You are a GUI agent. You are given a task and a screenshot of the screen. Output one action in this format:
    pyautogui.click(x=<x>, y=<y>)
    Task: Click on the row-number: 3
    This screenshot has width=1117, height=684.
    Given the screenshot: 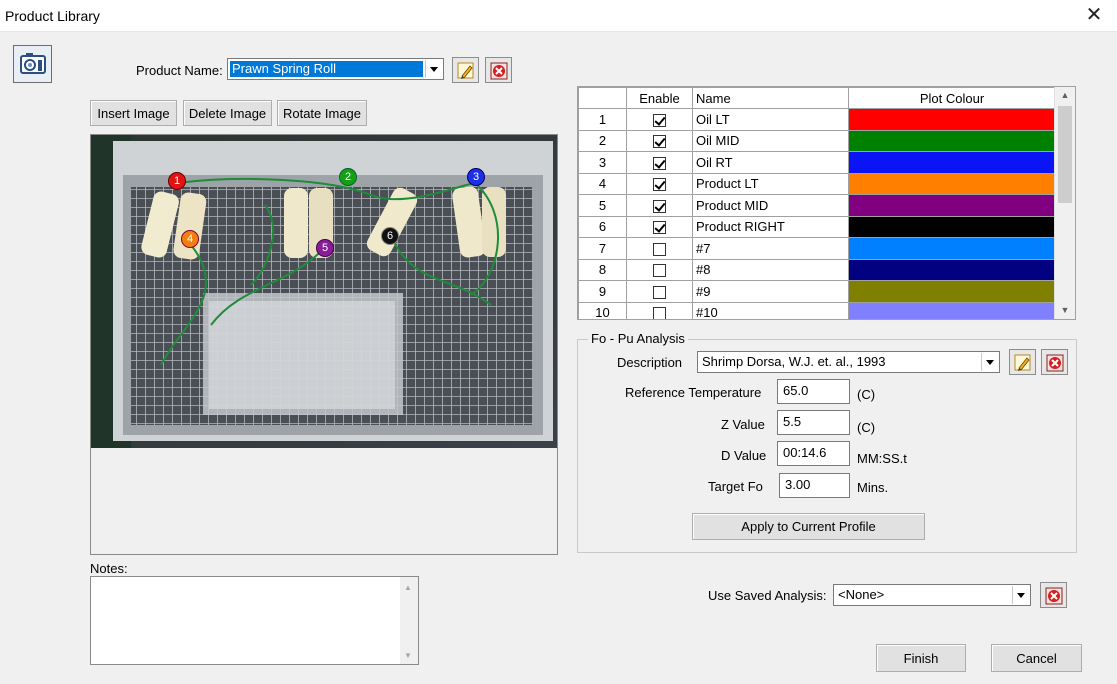 What is the action you would take?
    pyautogui.click(x=602, y=162)
    